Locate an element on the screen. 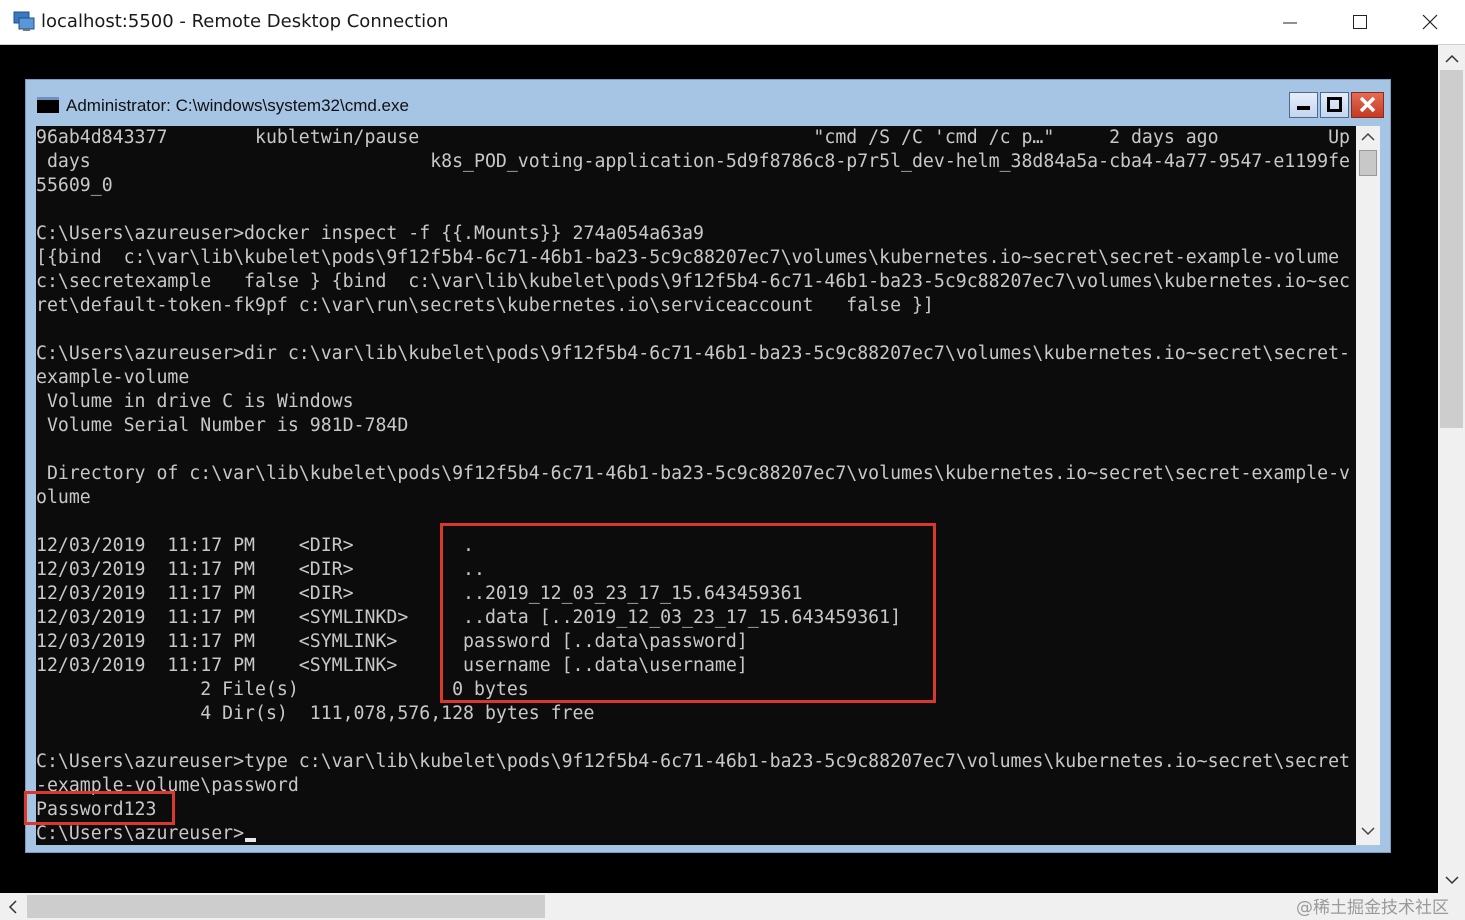 The width and height of the screenshot is (1465, 920). console-line: C:\Users\azureuser> is located at coordinates (140, 833).